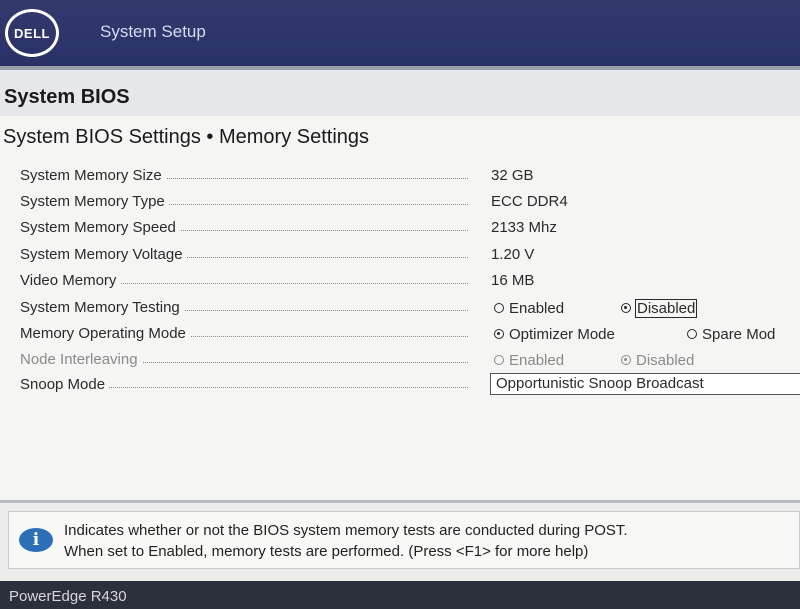 This screenshot has width=800, height=609. I want to click on section-header: System BIOS, so click(400, 91).